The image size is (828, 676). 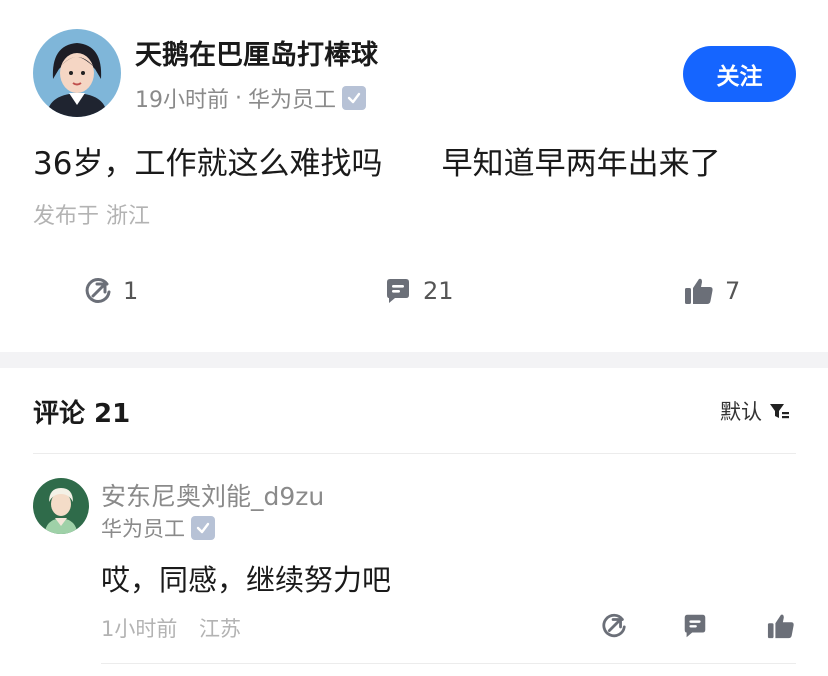 I want to click on follow-button: 关注, so click(x=739, y=74).